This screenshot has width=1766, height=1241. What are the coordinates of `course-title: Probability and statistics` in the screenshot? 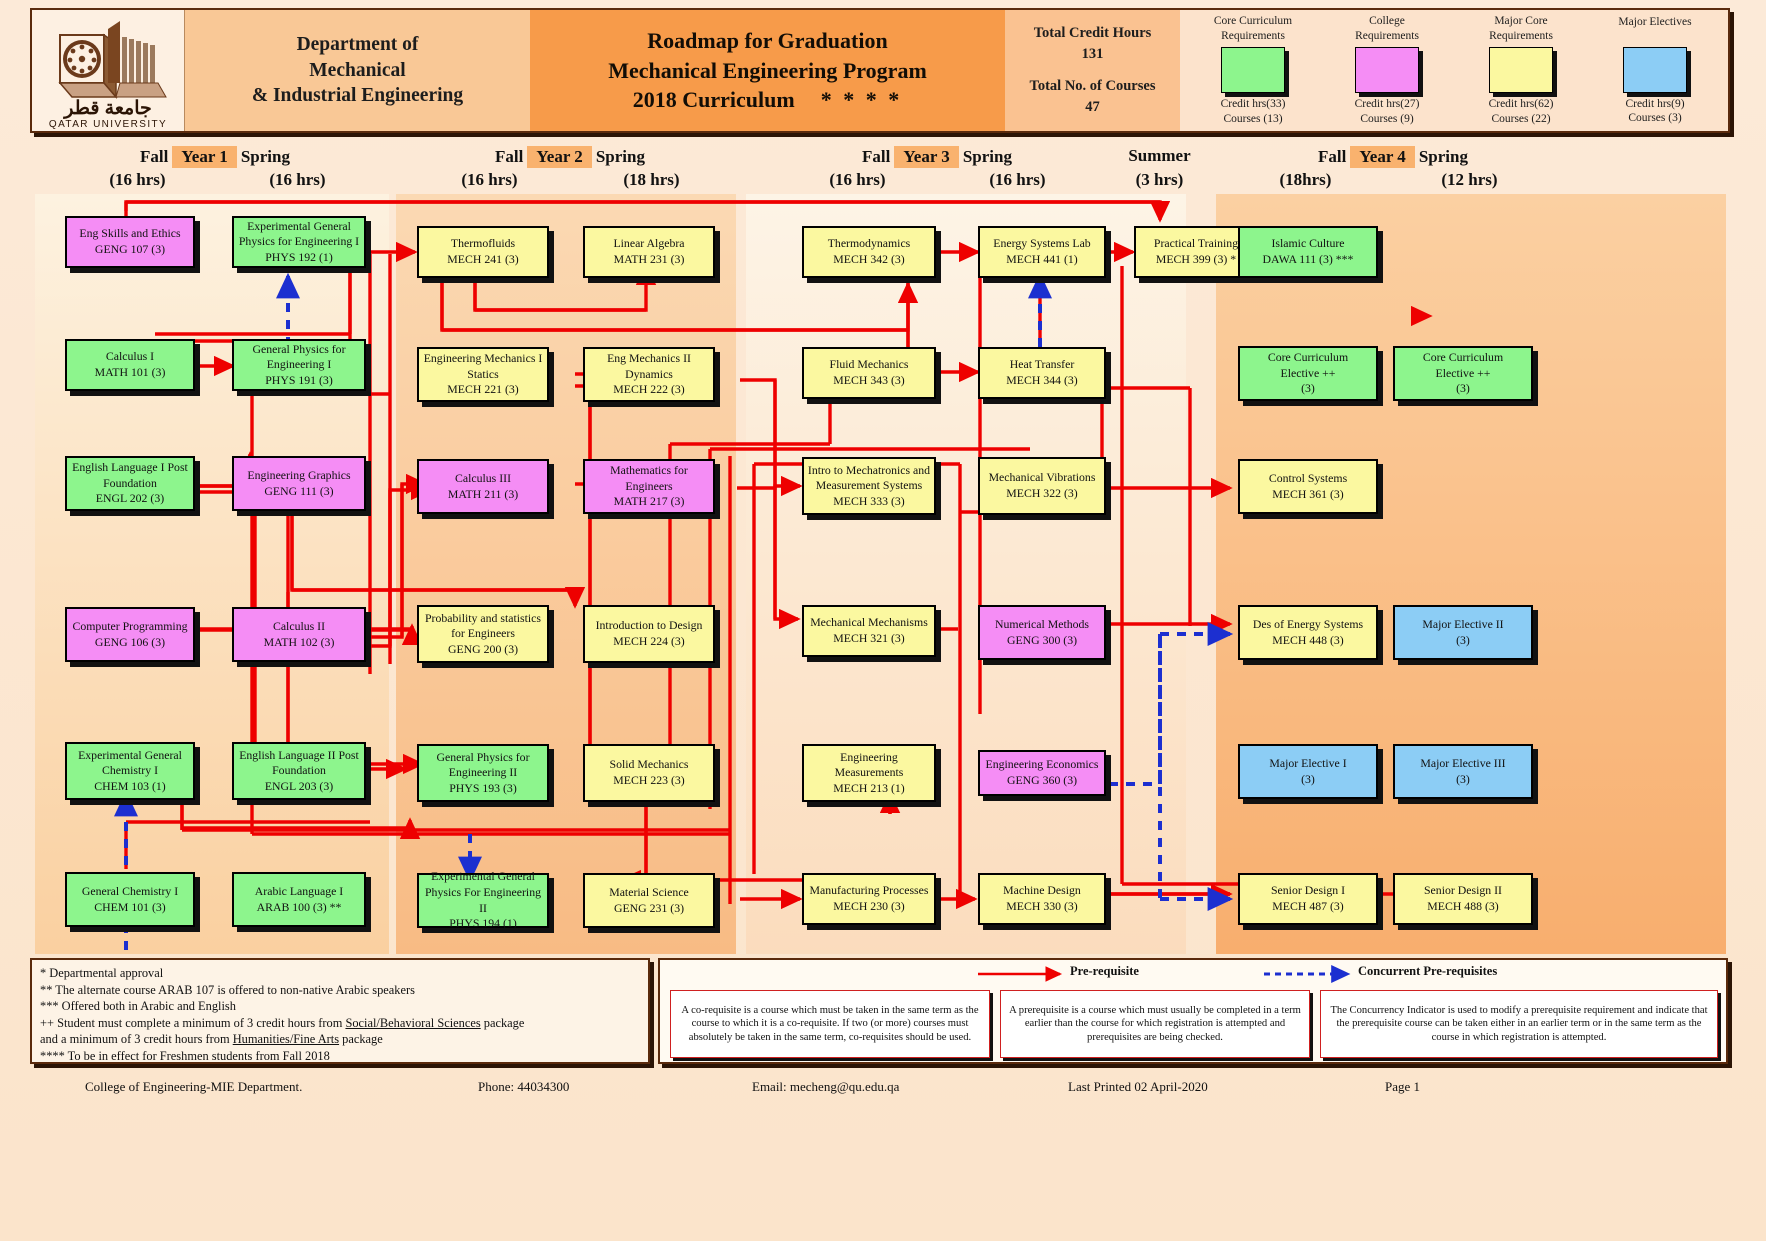 It's located at (483, 617).